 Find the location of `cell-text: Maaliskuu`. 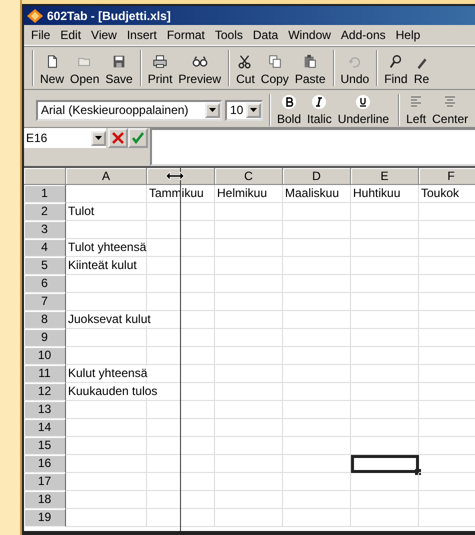

cell-text: Maaliskuu is located at coordinates (312, 193).